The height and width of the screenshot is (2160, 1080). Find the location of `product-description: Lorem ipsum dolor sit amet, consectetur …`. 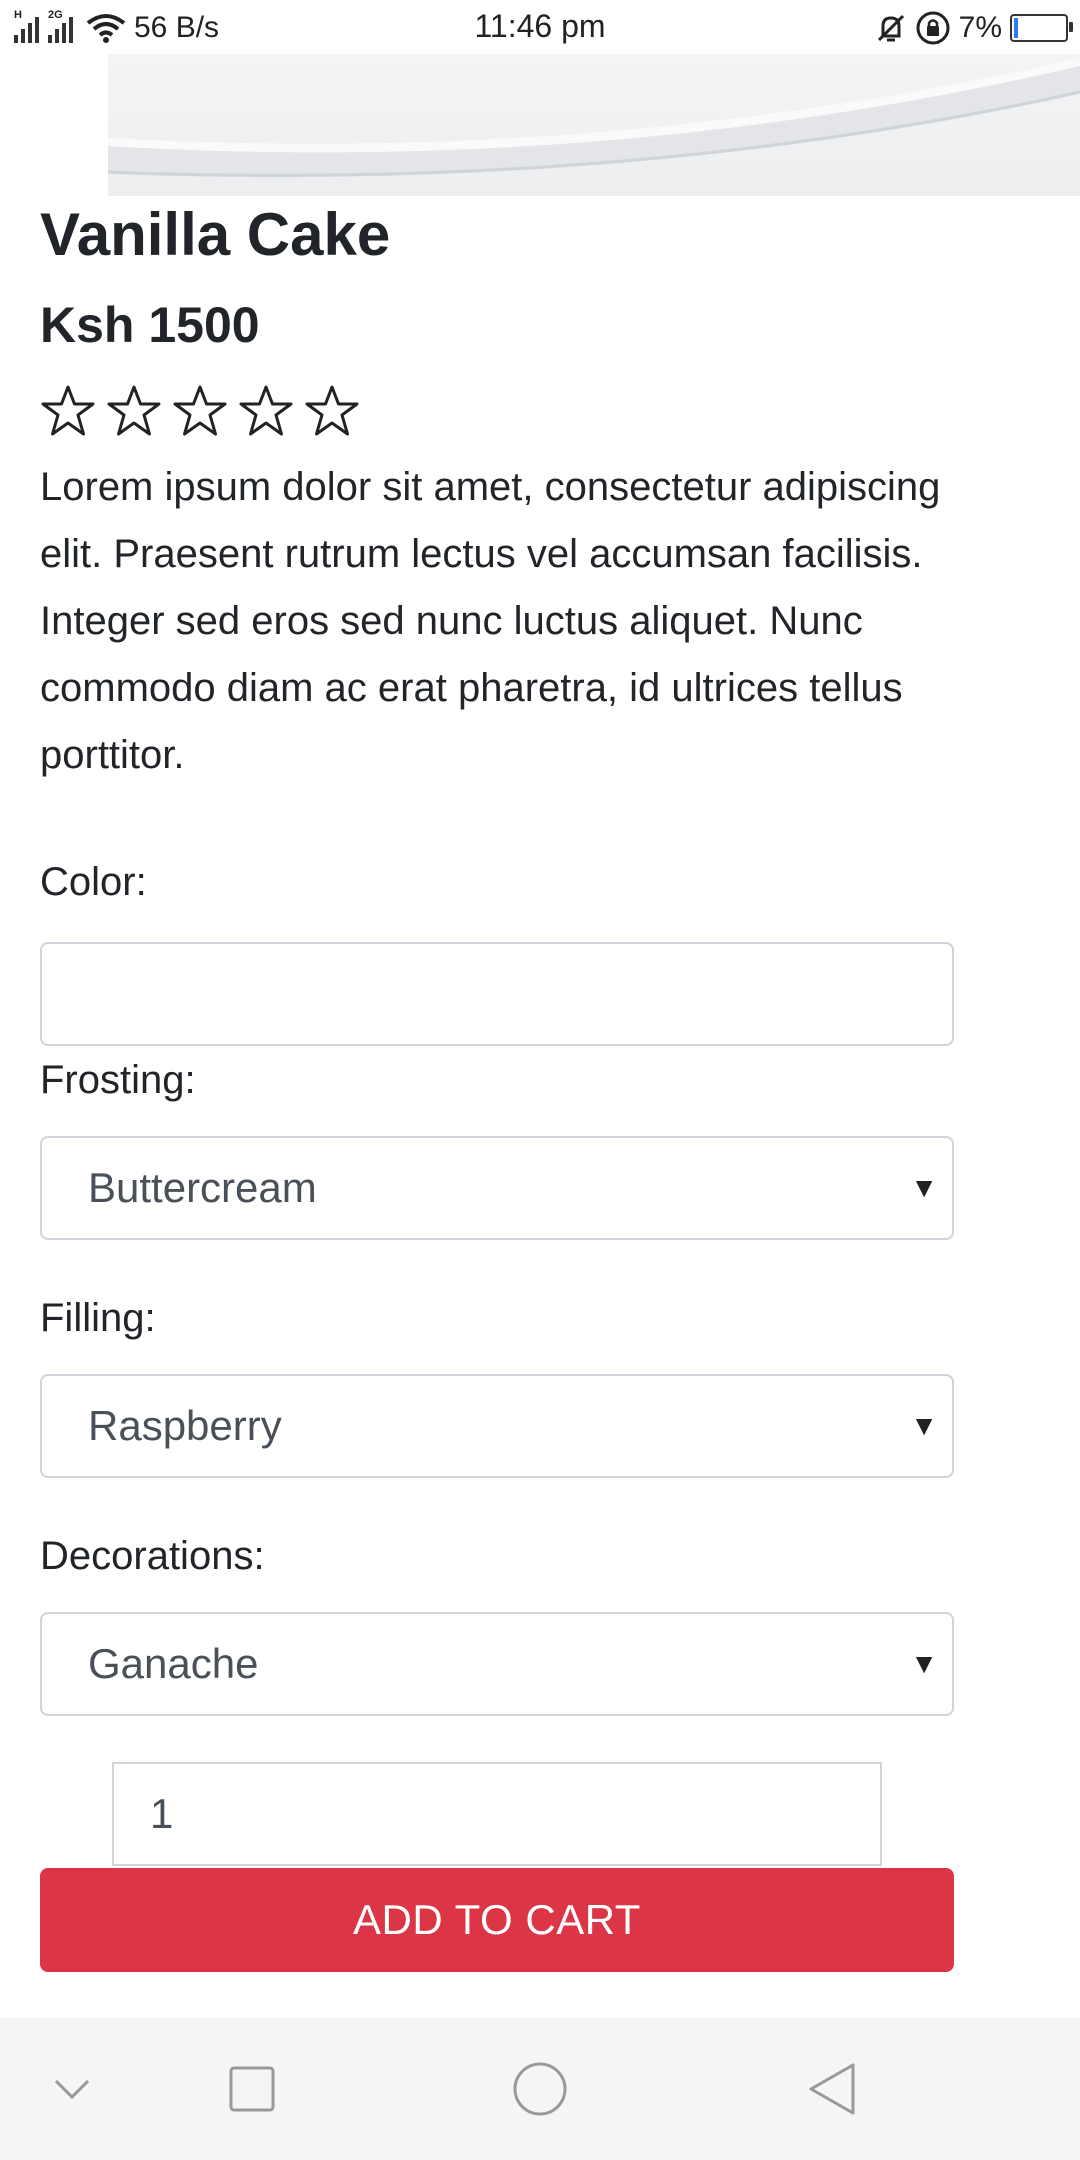

product-description: Lorem ipsum dolor sit amet, consectetur … is located at coordinates (490, 621).